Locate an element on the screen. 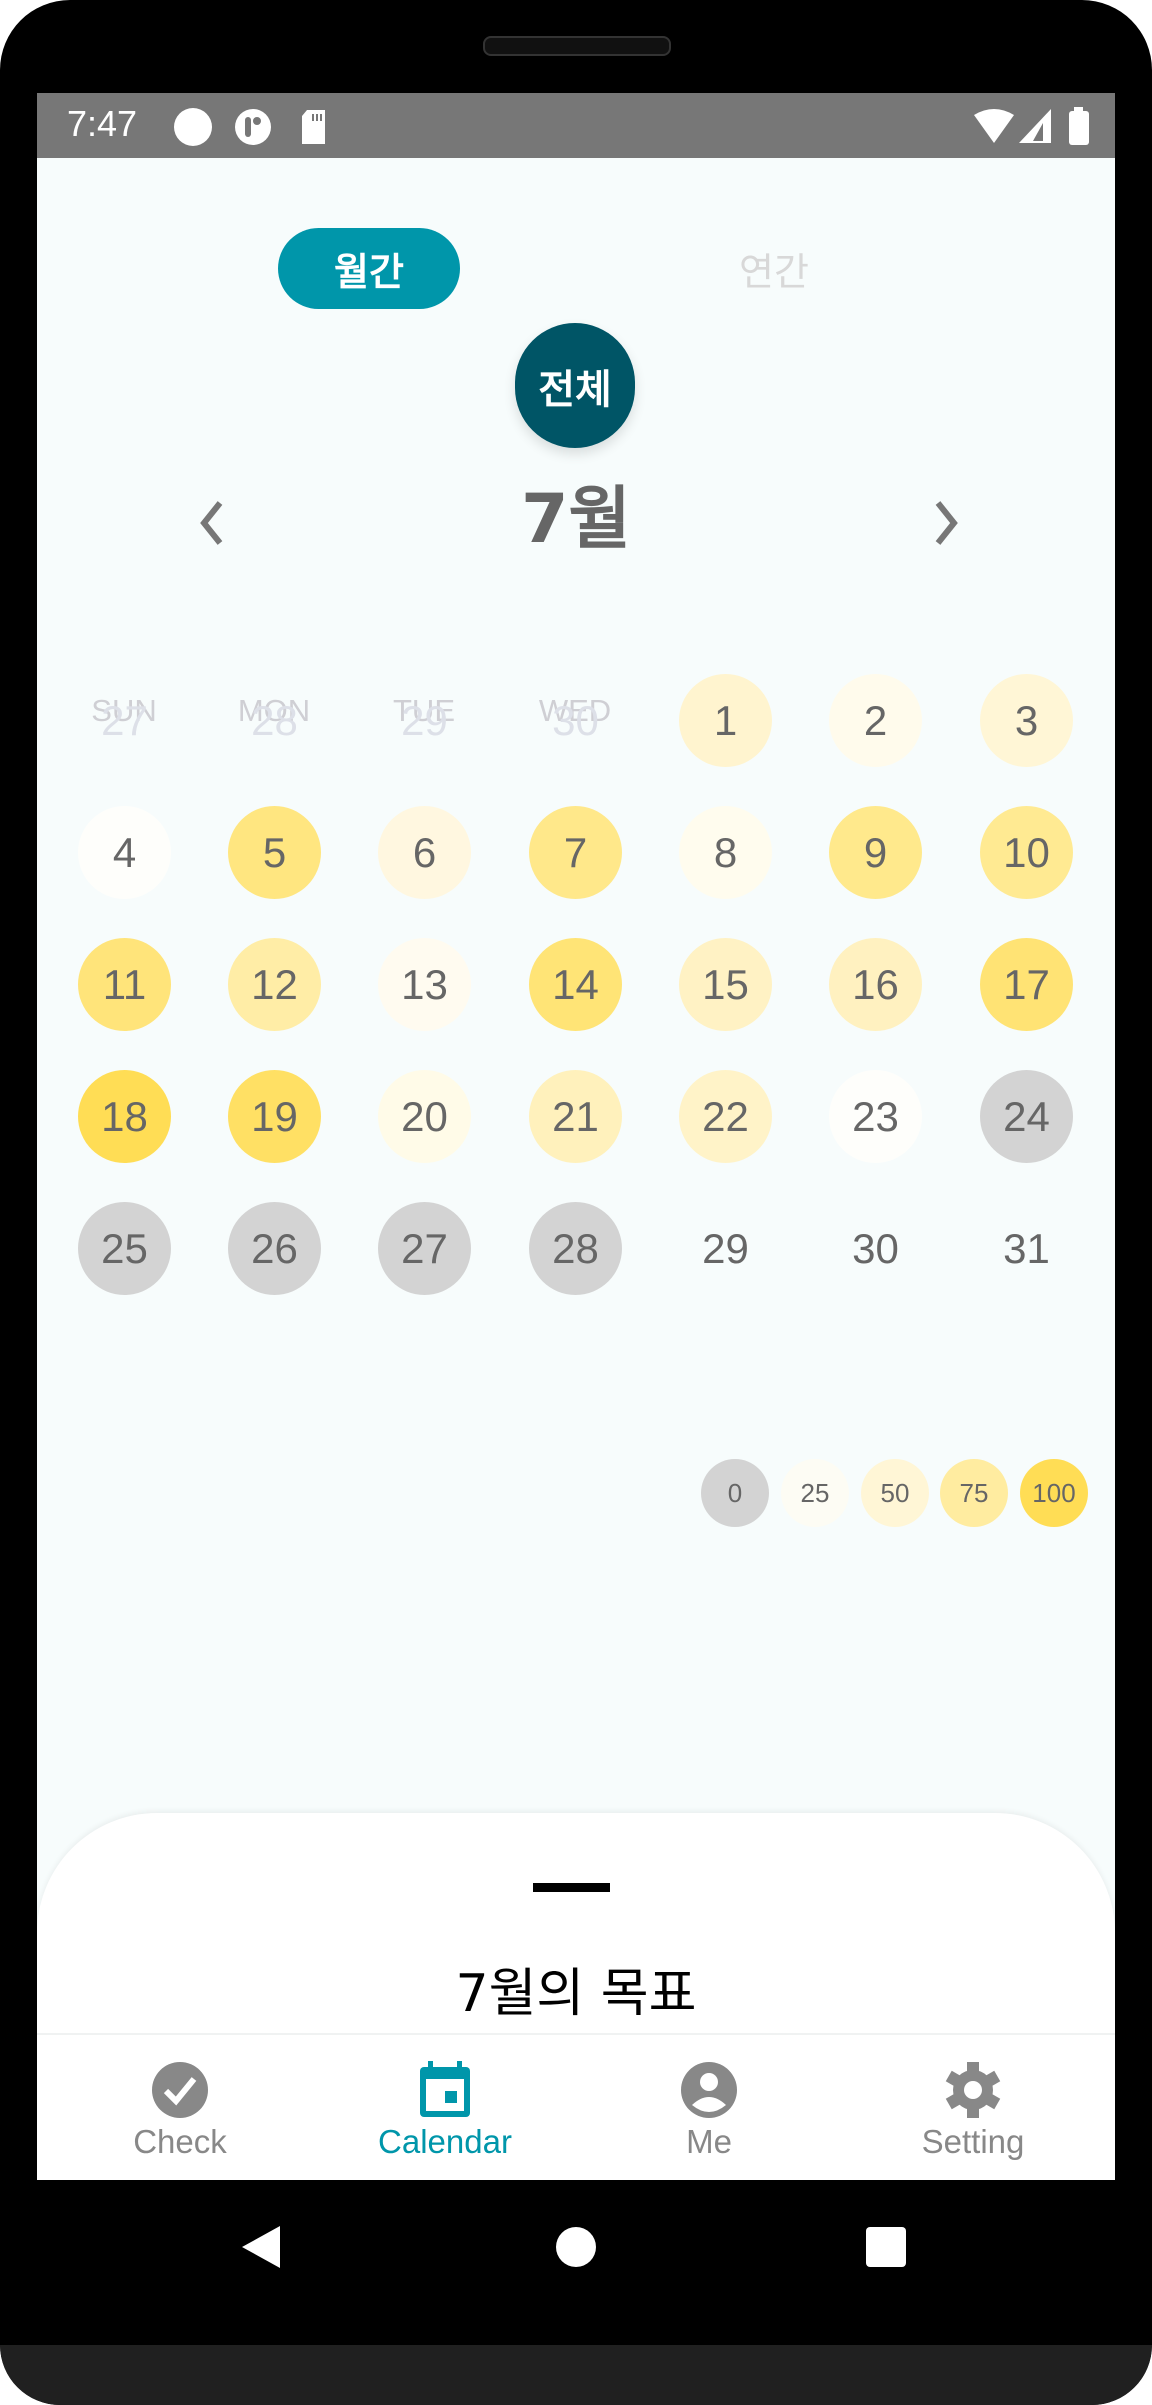 Image resolution: width=1152 pixels, height=2405 pixels. gear-icon is located at coordinates (973, 2090).